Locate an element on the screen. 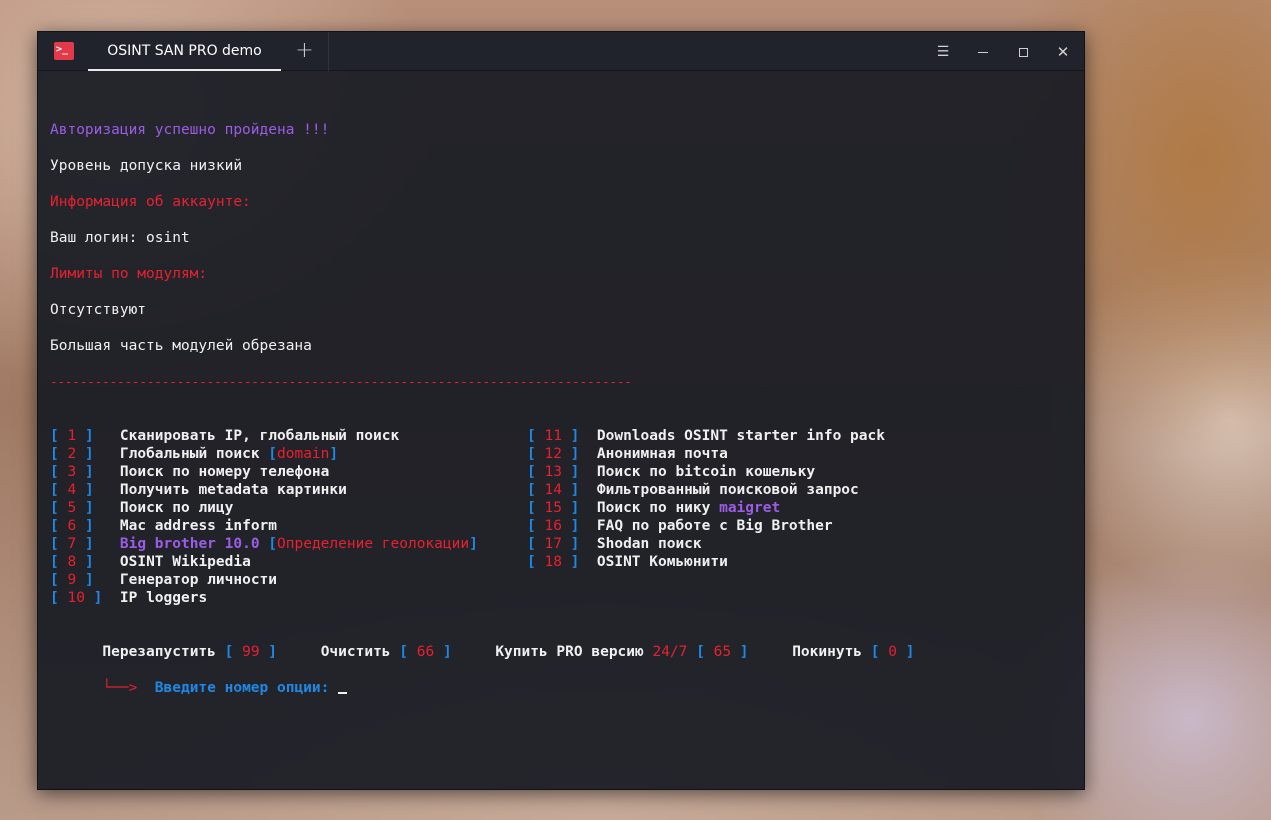 This screenshot has width=1271, height=820. menu-item-1: [ 1 ] Сканировать IP, глобальный поиск is located at coordinates (224, 436).